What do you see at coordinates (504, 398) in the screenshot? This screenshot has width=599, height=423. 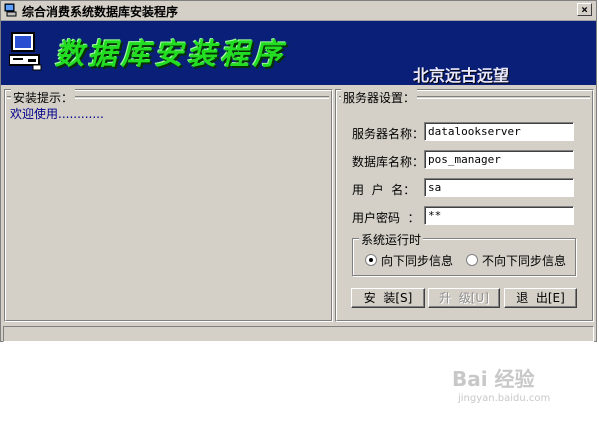 I see `watermark-url: jingyan.baidu.com` at bounding box center [504, 398].